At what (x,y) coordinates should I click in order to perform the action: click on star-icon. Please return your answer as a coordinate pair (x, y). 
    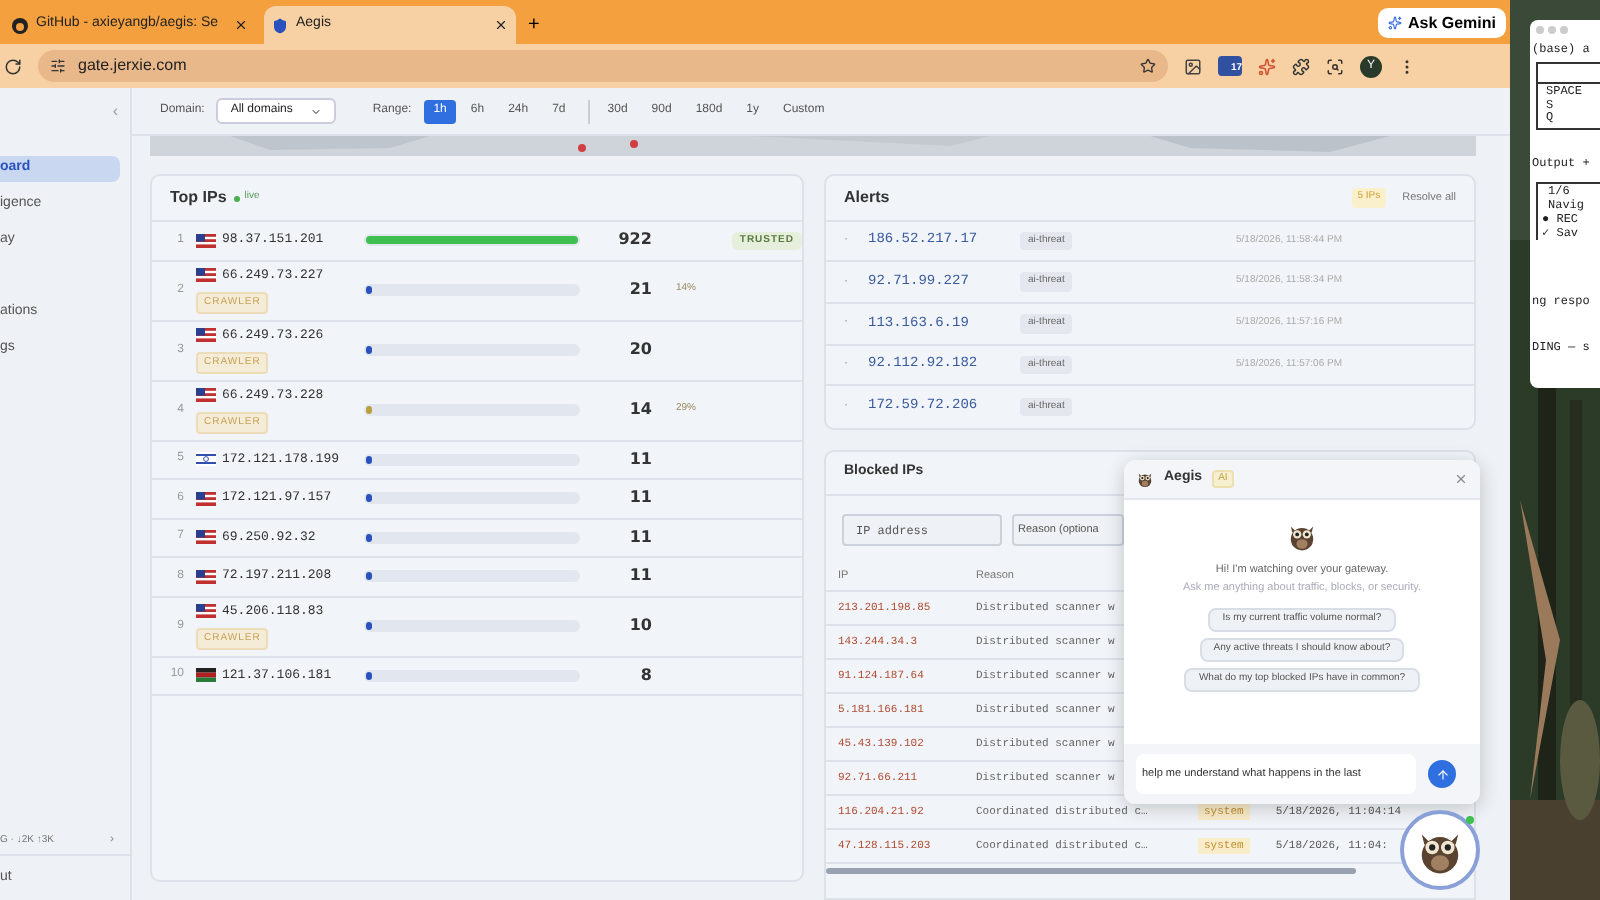
    Looking at the image, I should click on (1148, 66).